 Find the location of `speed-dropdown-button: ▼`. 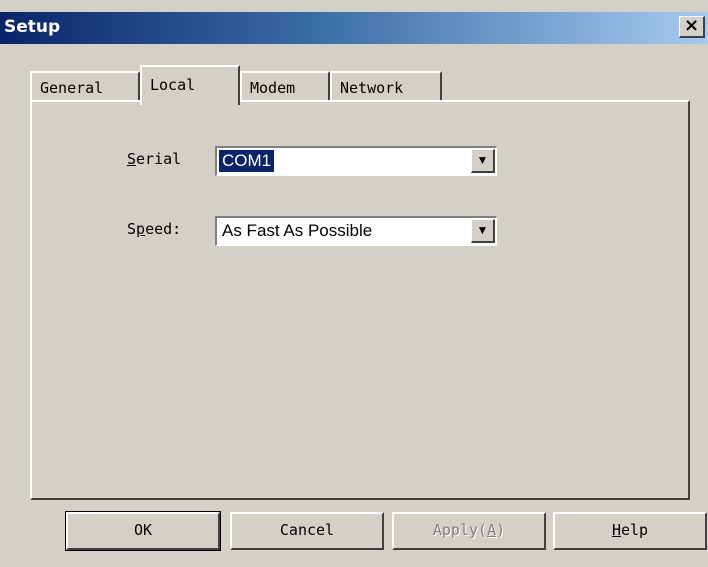

speed-dropdown-button: ▼ is located at coordinates (483, 231).